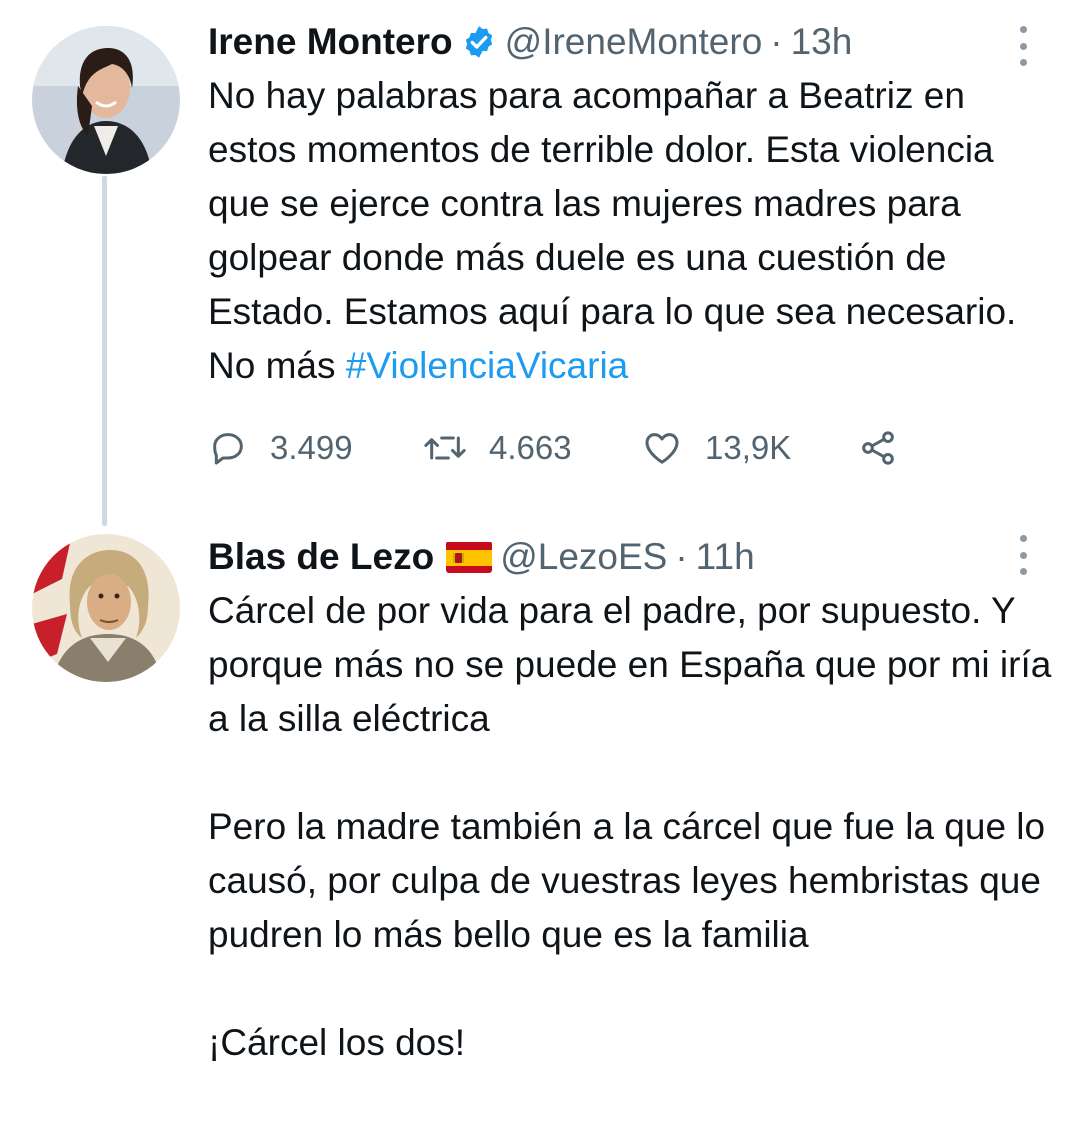  I want to click on share-button, so click(878, 448).